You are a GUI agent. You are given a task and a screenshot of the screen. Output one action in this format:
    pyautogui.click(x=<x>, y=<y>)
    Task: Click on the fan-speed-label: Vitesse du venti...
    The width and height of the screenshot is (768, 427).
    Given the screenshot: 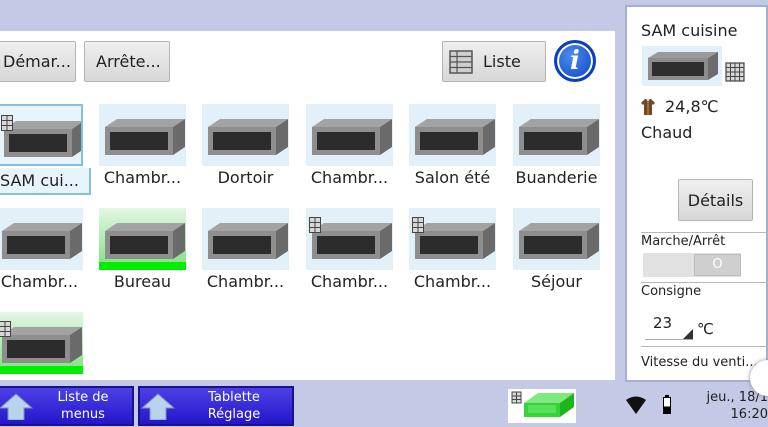 What is the action you would take?
    pyautogui.click(x=699, y=362)
    